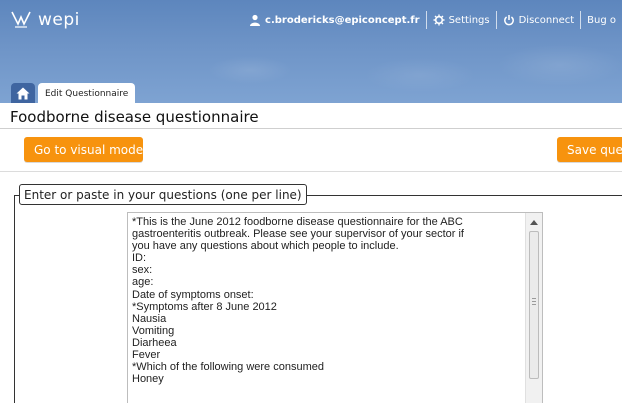  I want to click on settings-label: Settings, so click(469, 20).